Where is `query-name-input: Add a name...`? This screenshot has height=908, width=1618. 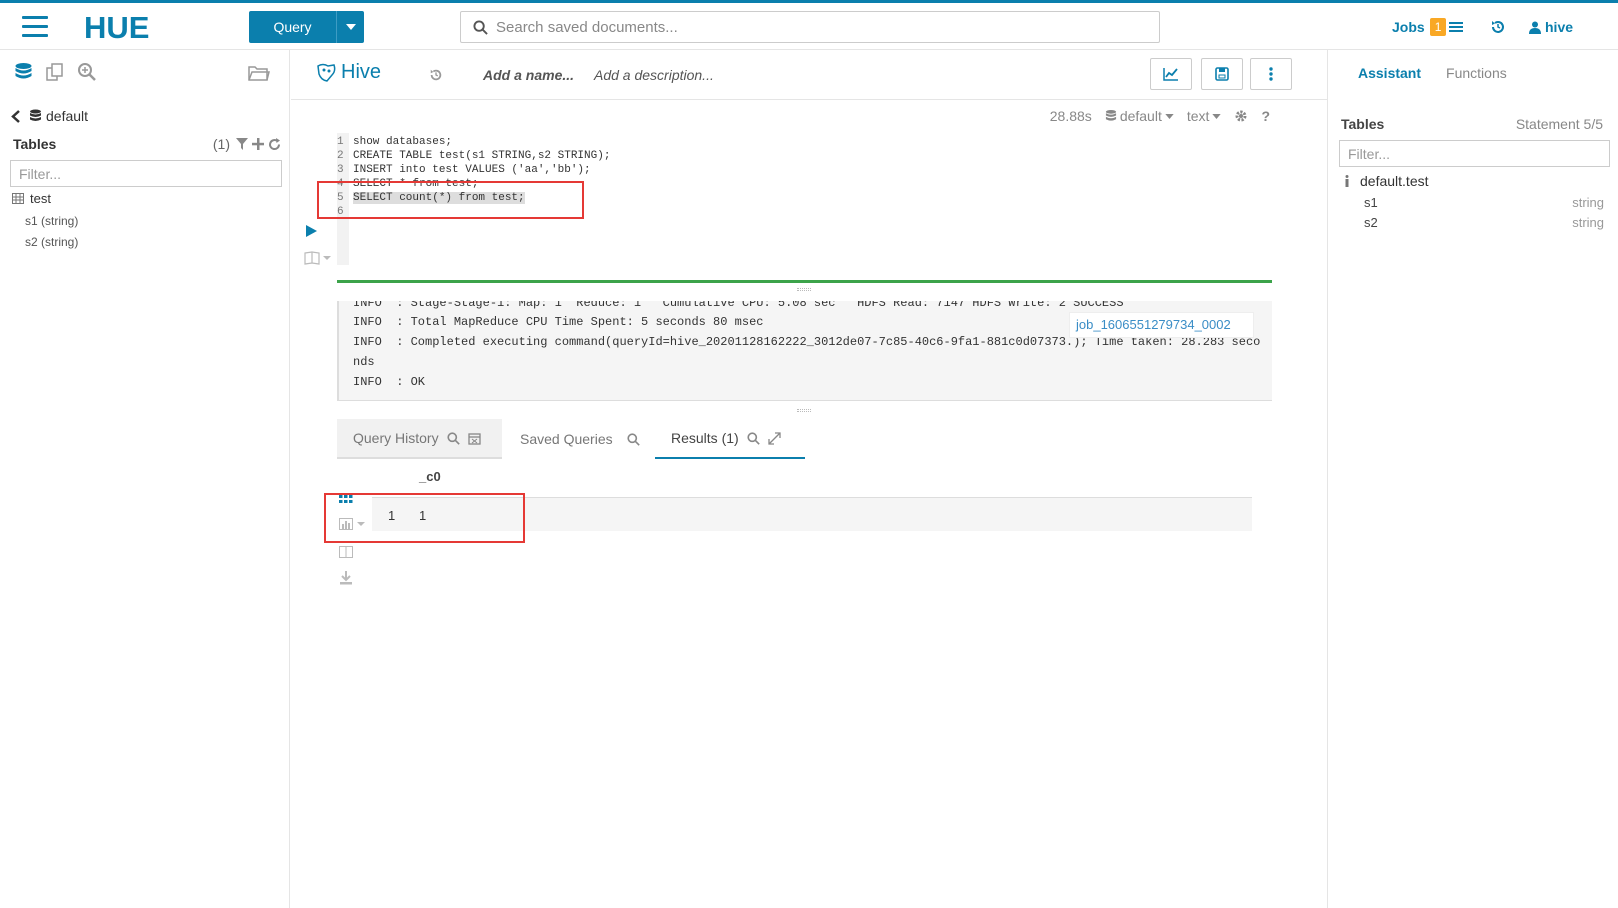 query-name-input: Add a name... is located at coordinates (528, 75).